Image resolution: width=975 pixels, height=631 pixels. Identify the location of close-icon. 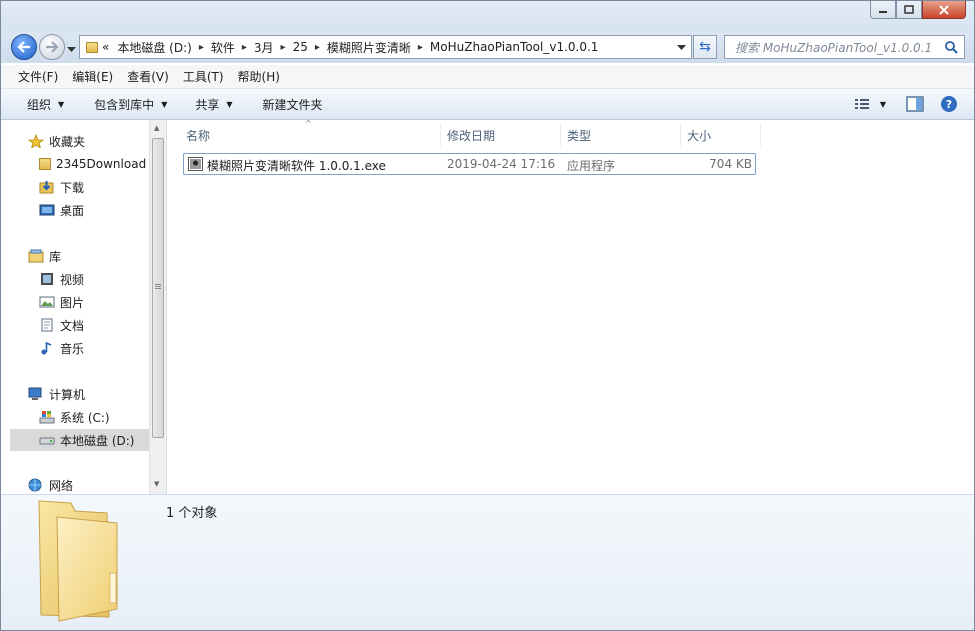
(944, 9).